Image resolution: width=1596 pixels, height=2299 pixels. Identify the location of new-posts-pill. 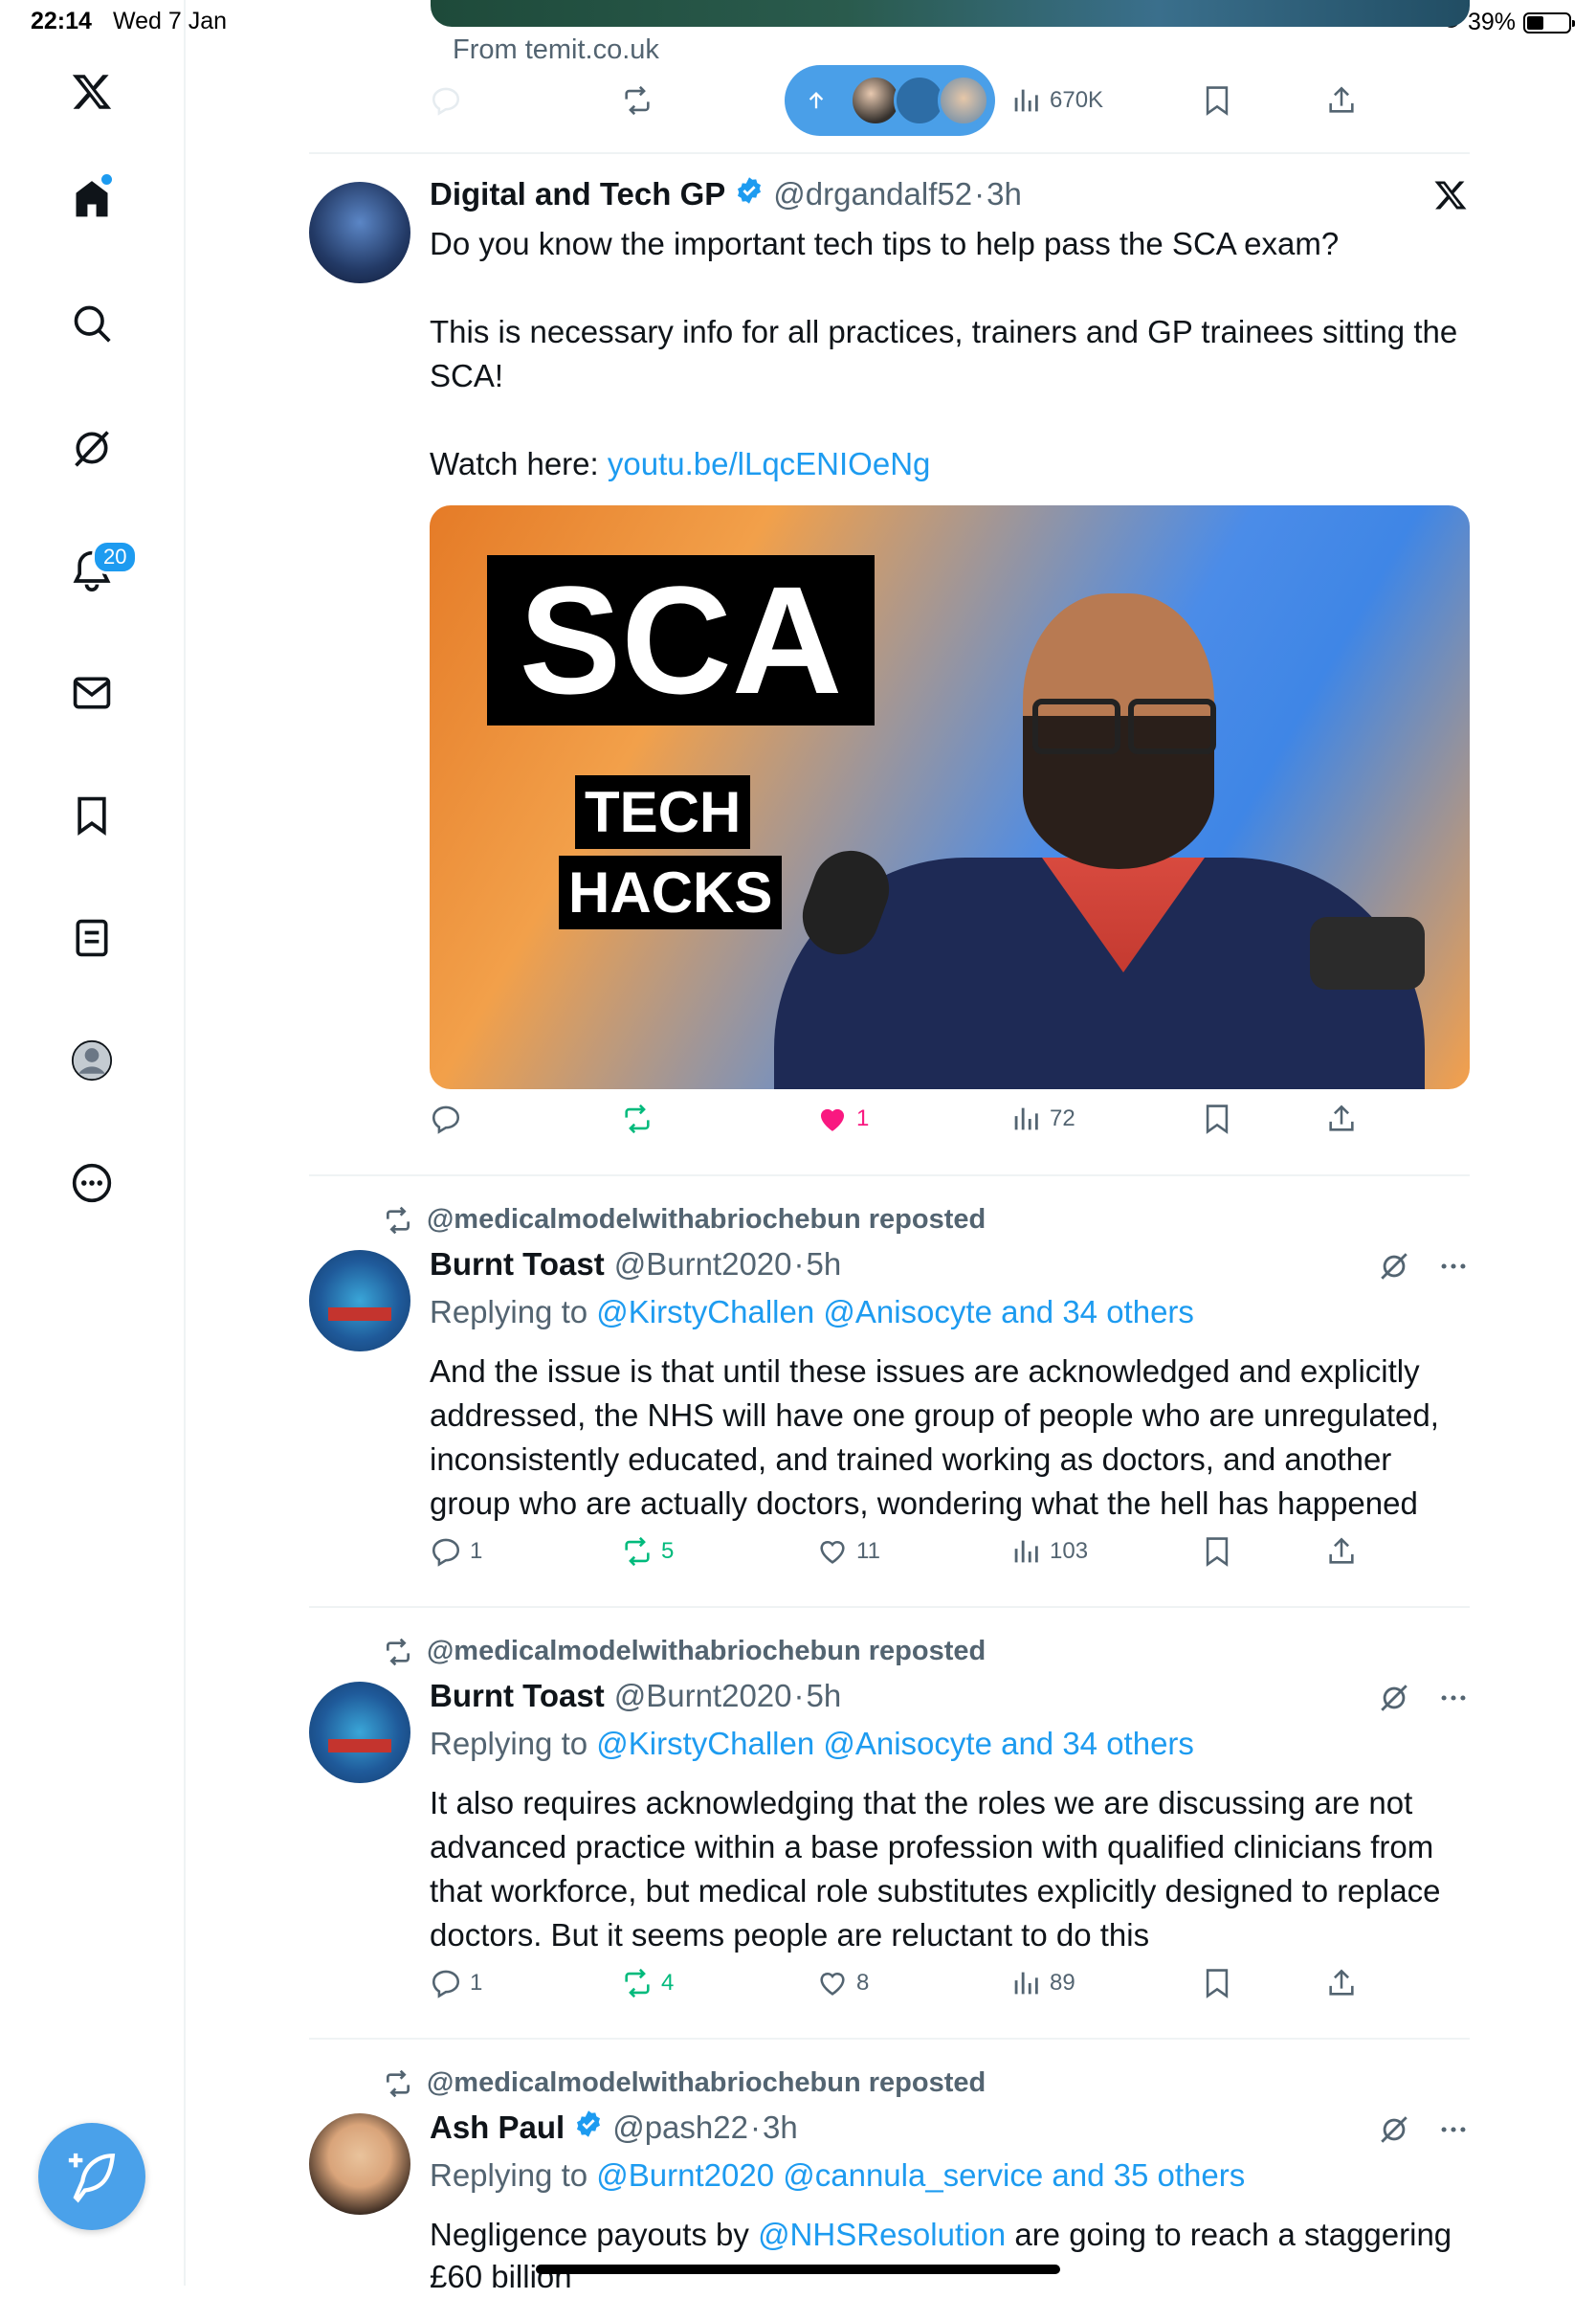
(890, 100).